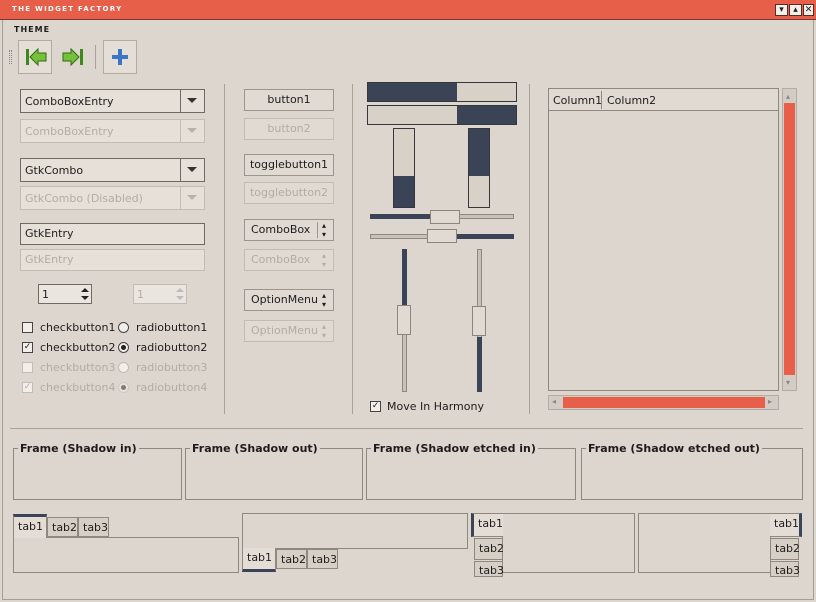 The width and height of the screenshot is (816, 602). I want to click on notebook-top-tab3: tab3, so click(93, 527).